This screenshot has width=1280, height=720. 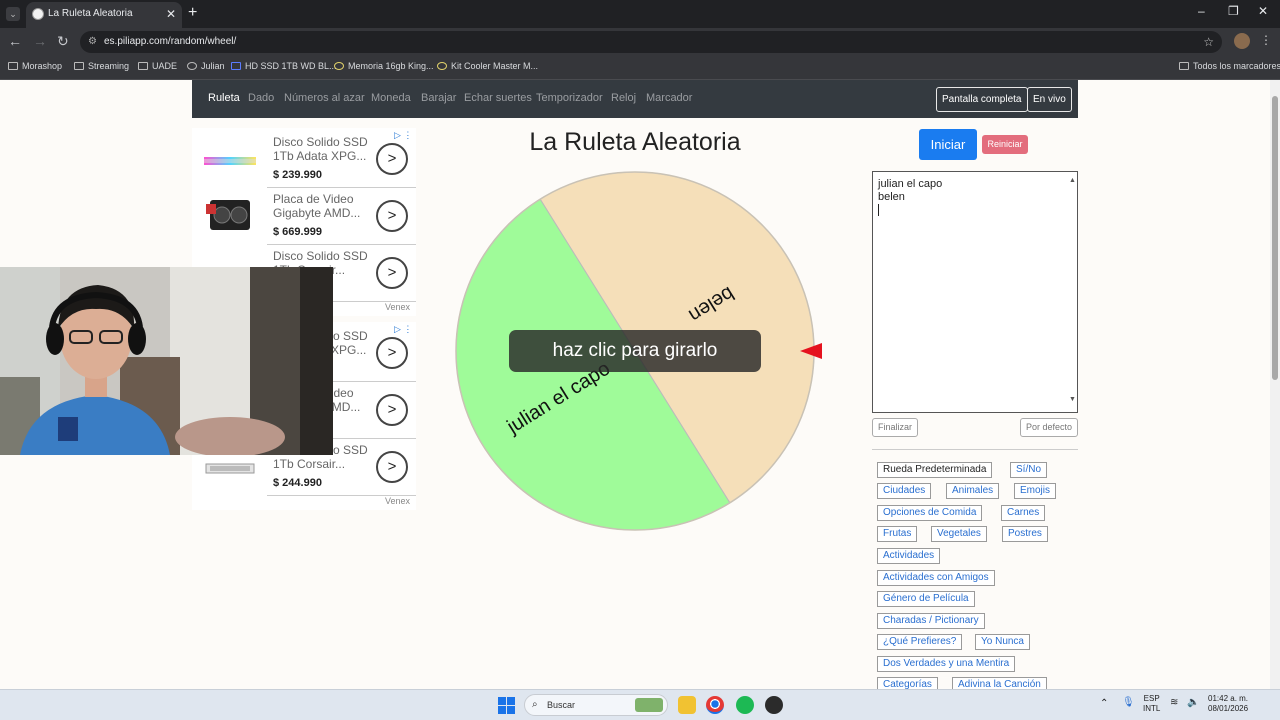 What do you see at coordinates (635, 351) in the screenshot?
I see `spin-instruction: haz clic para girarlo` at bounding box center [635, 351].